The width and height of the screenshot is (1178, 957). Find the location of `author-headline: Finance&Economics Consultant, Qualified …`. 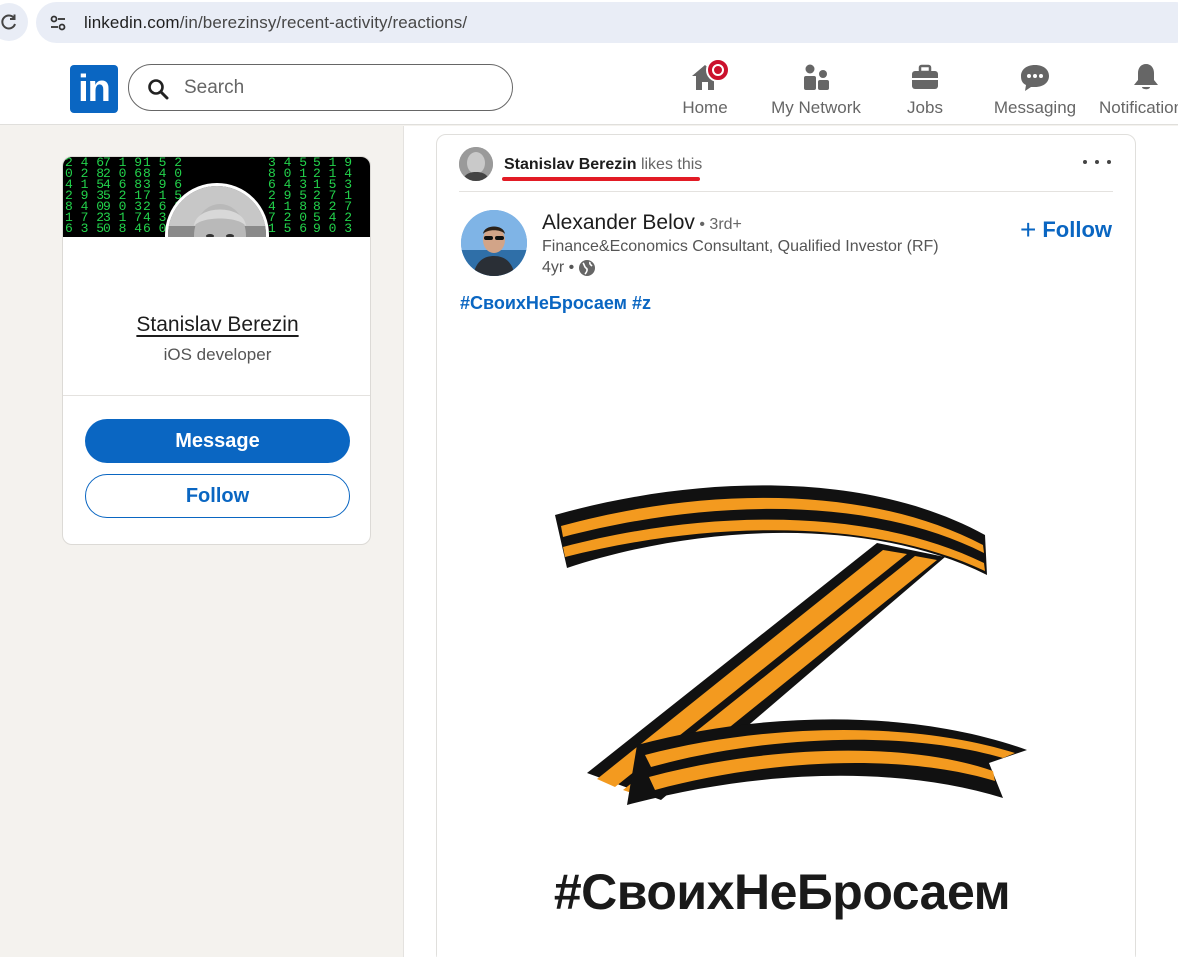

author-headline: Finance&Economics Consultant, Qualified … is located at coordinates (740, 246).